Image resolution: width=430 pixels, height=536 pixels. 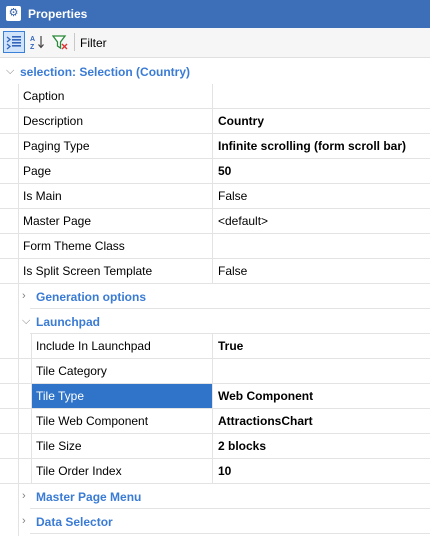 I want to click on categorized-view-icon, so click(x=13, y=43).